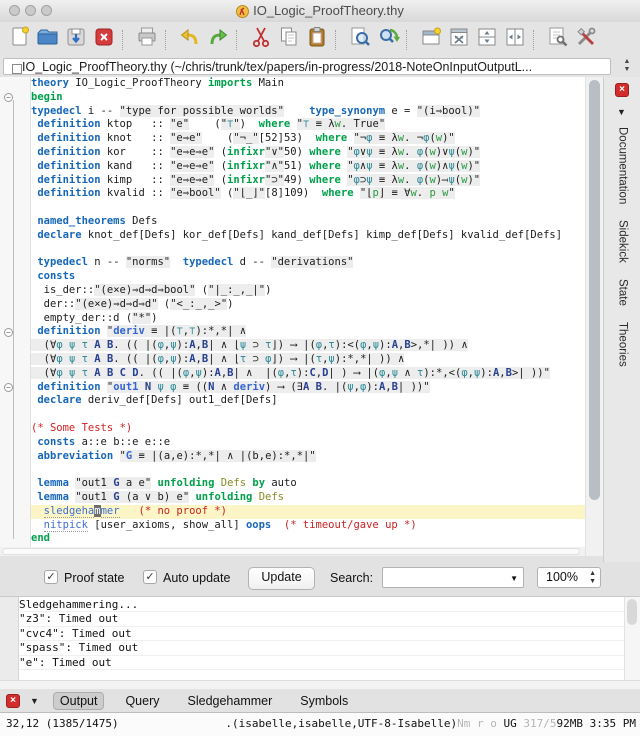  What do you see at coordinates (261, 40) in the screenshot?
I see `cut-button` at bounding box center [261, 40].